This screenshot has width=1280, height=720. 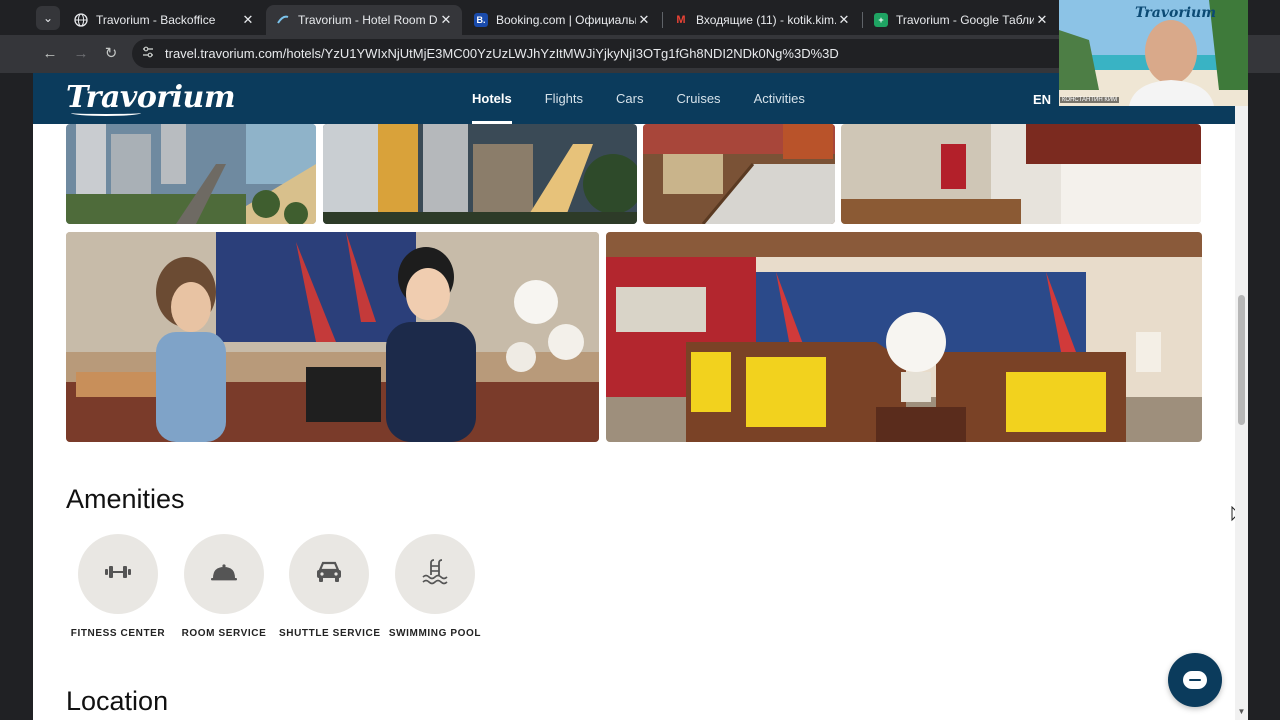 What do you see at coordinates (1241, 711) in the screenshot?
I see `scroll-down-arrow-icon: ▼` at bounding box center [1241, 711].